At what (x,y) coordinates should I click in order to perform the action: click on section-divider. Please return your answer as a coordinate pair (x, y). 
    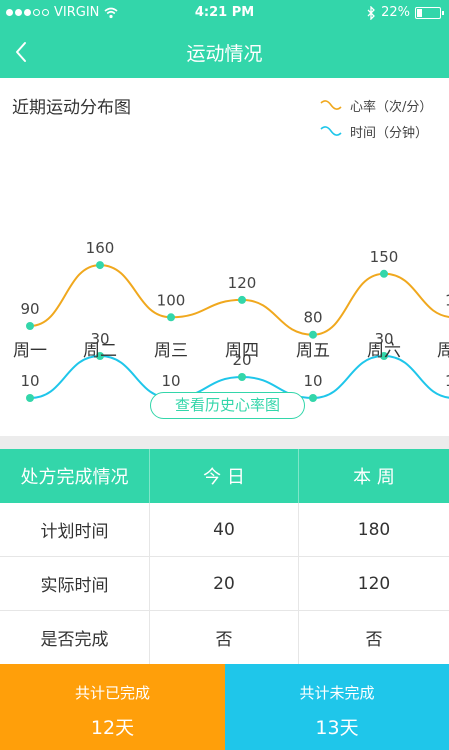
    Looking at the image, I should click on (224, 442).